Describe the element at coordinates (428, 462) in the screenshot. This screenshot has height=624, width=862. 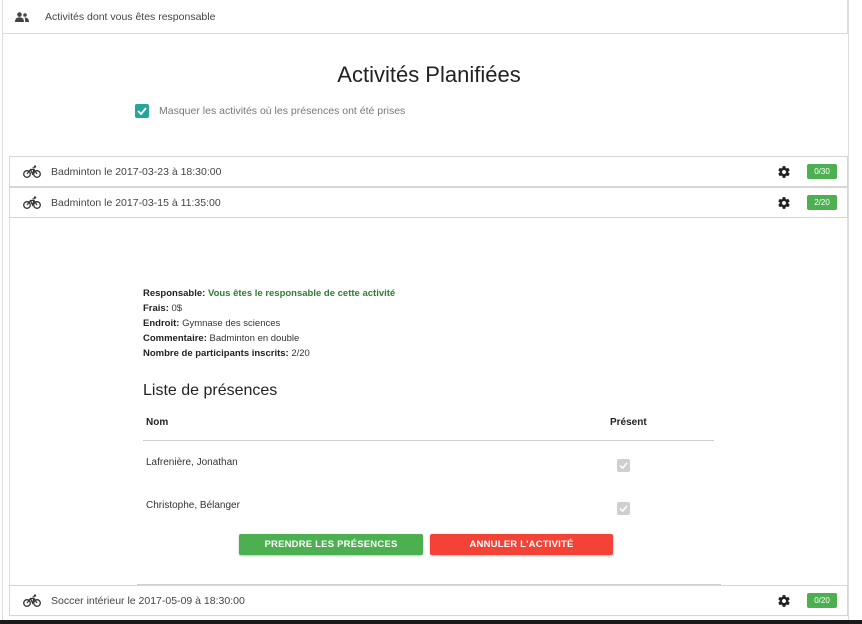
I see `table-row: Lafrenière, Jonathan` at that location.